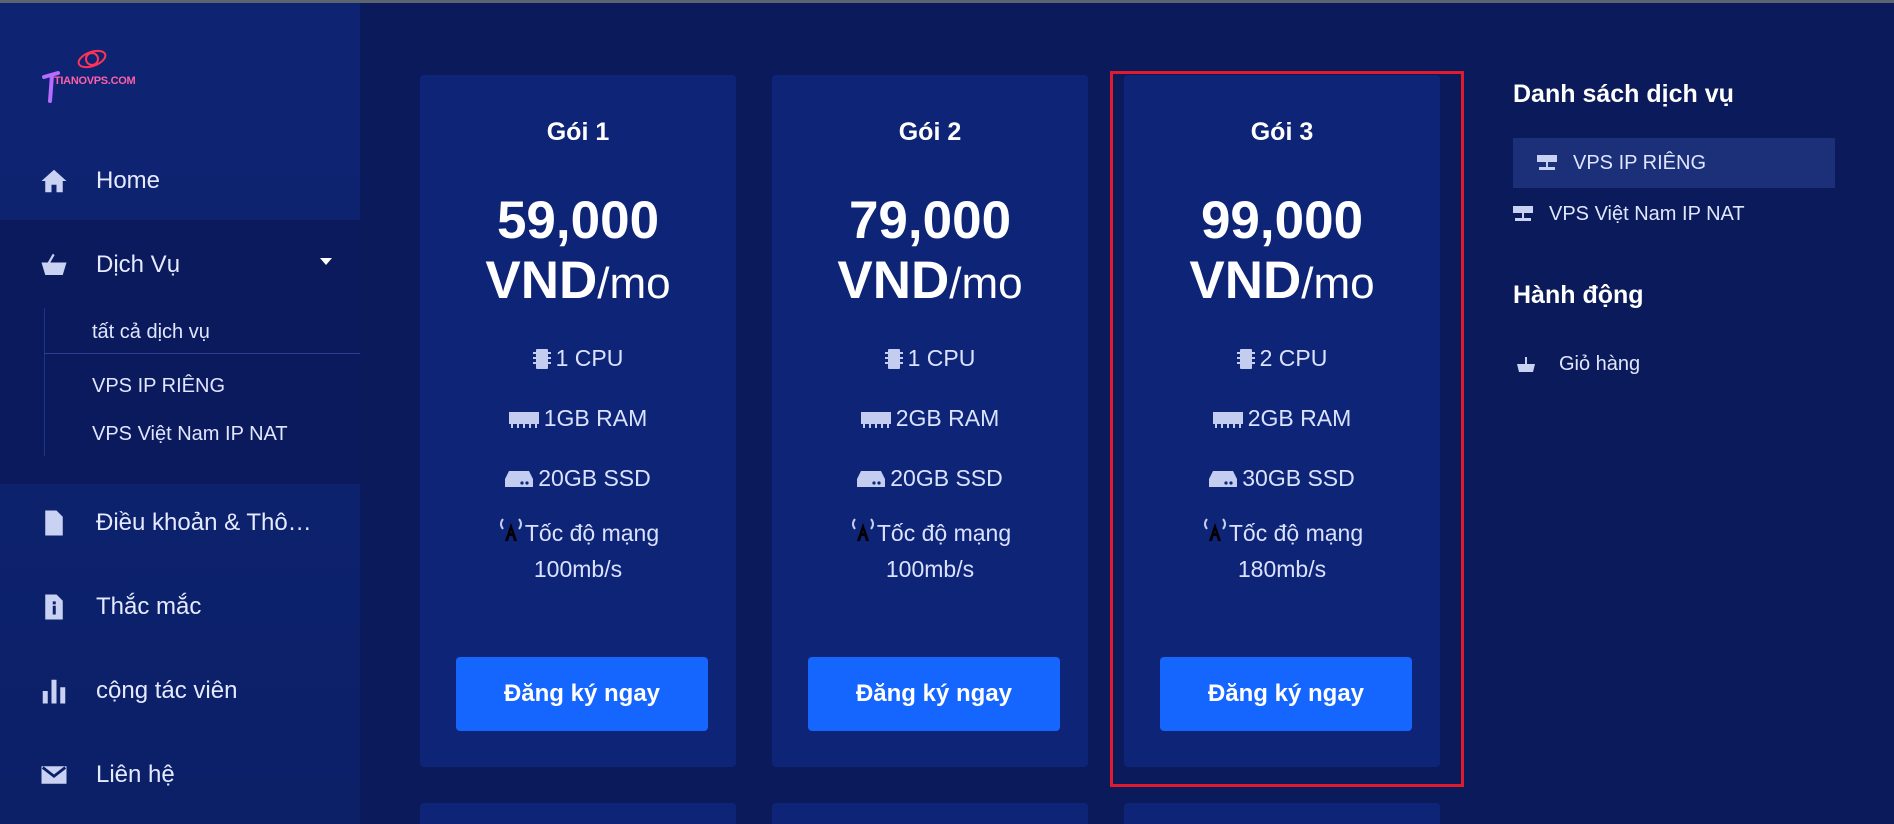 This screenshot has width=1894, height=824. What do you see at coordinates (95, 81) in the screenshot?
I see `logo-text: TIANOVPS.COM` at bounding box center [95, 81].